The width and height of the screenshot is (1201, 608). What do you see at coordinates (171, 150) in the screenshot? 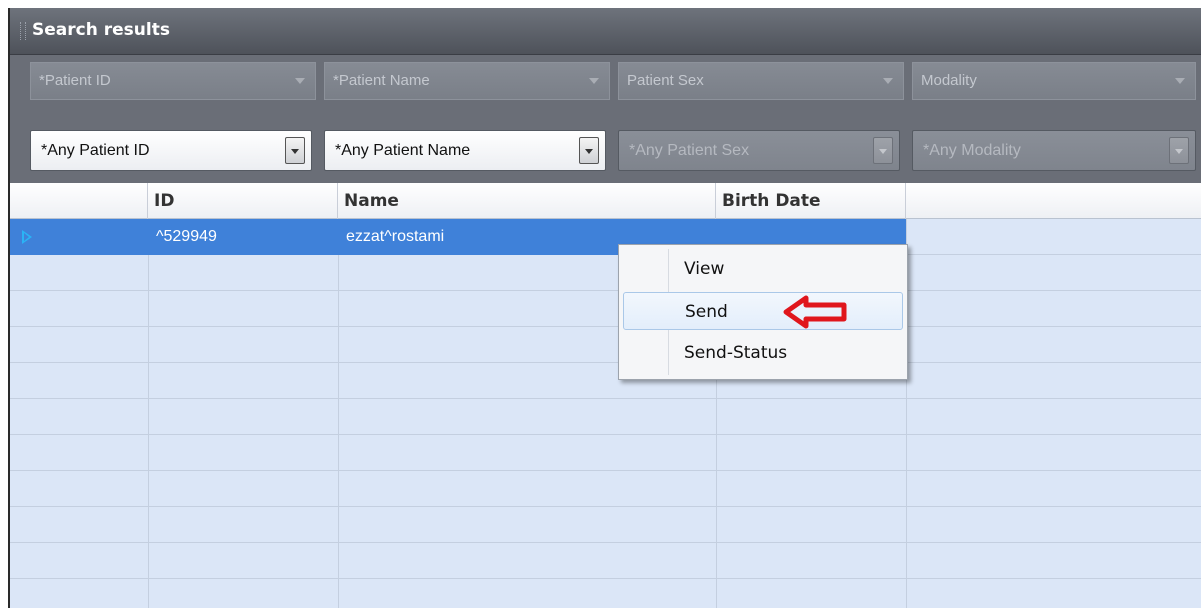
I see `patient-id-filter: *Any Patient ID` at bounding box center [171, 150].